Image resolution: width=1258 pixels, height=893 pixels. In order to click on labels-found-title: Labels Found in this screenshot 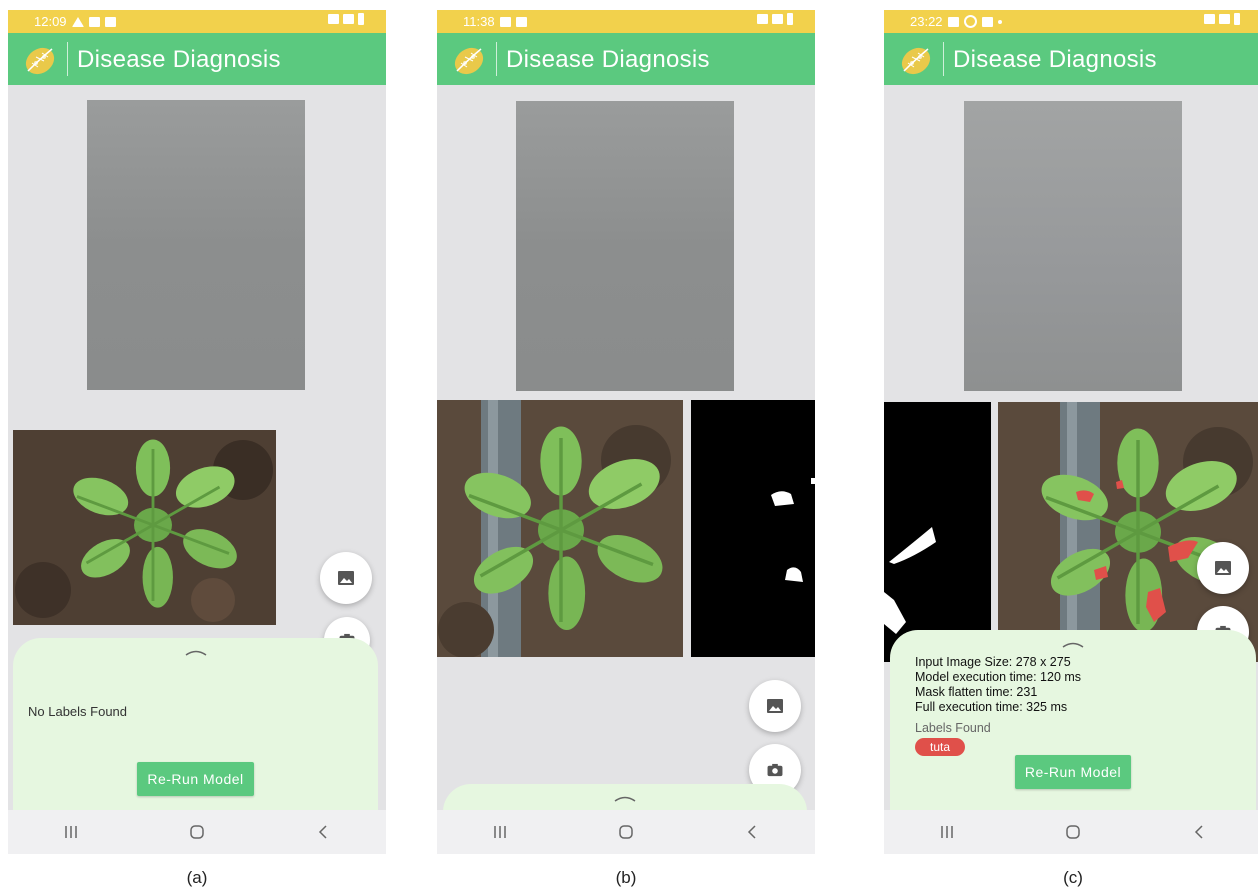, I will do `click(953, 728)`.